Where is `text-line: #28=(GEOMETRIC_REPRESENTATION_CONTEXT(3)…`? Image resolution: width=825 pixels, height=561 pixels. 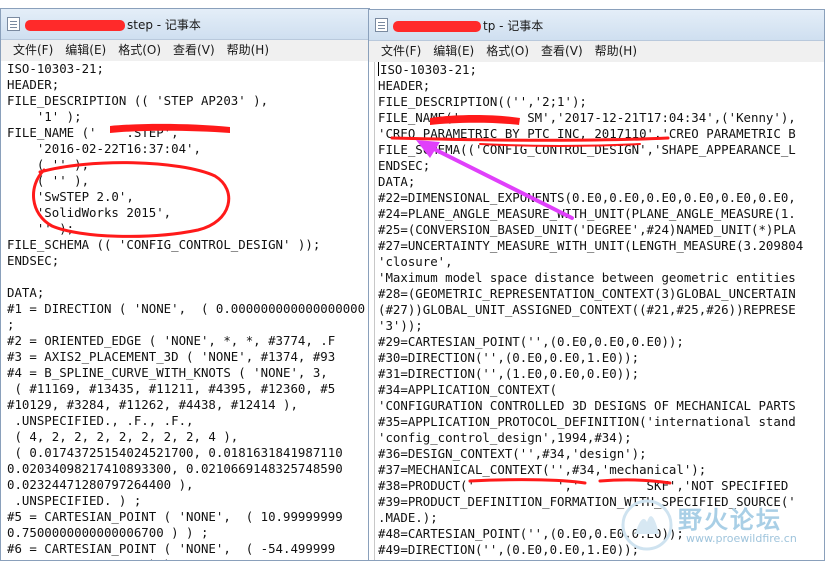 text-line: #28=(GEOMETRIC_REPRESENTATION_CONTEXT(3)… is located at coordinates (587, 293).